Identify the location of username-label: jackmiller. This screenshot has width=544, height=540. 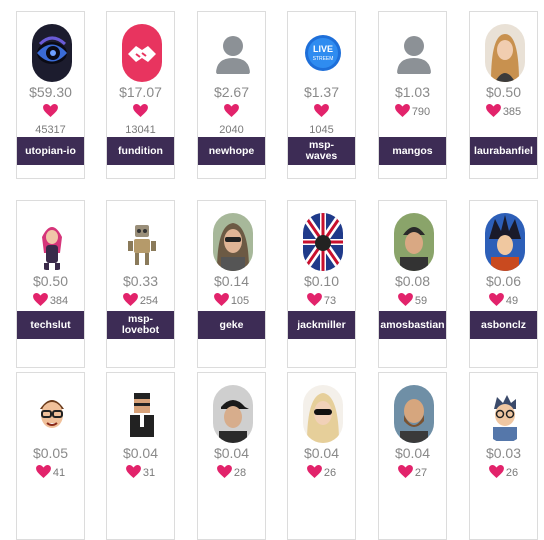
(321, 324).